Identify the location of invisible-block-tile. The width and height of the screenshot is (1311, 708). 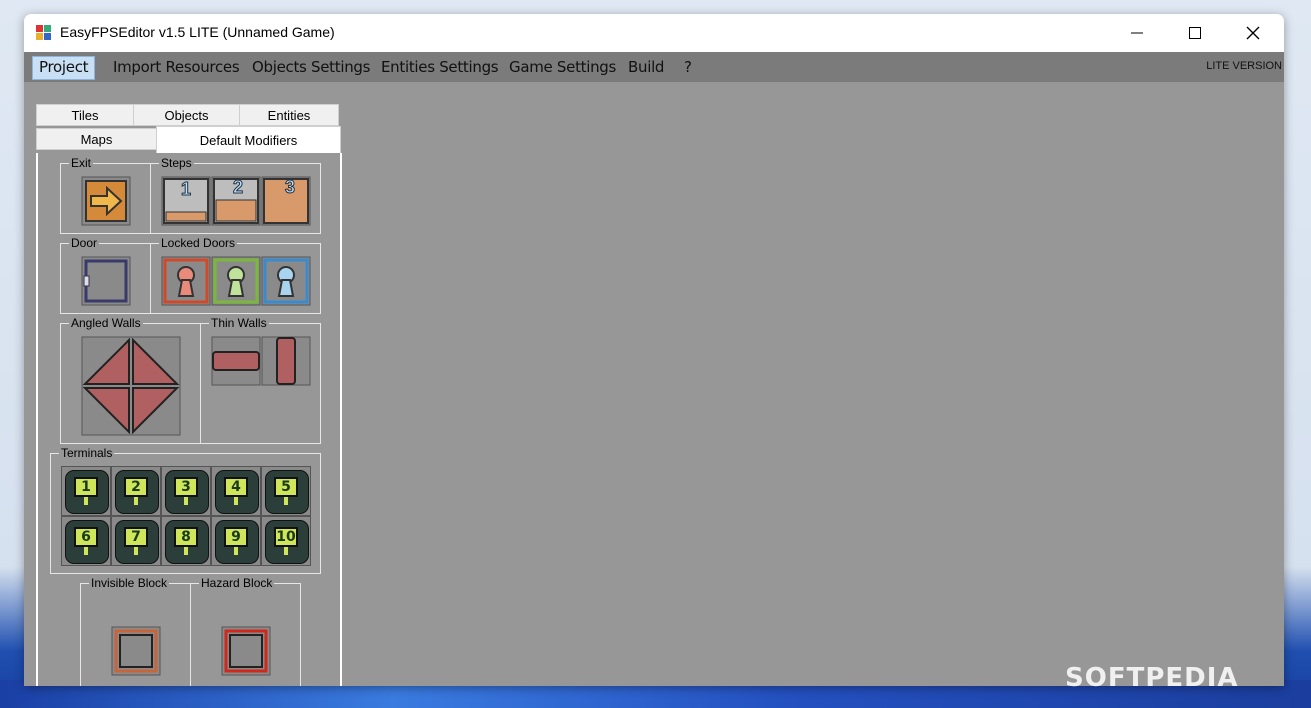
(136, 651).